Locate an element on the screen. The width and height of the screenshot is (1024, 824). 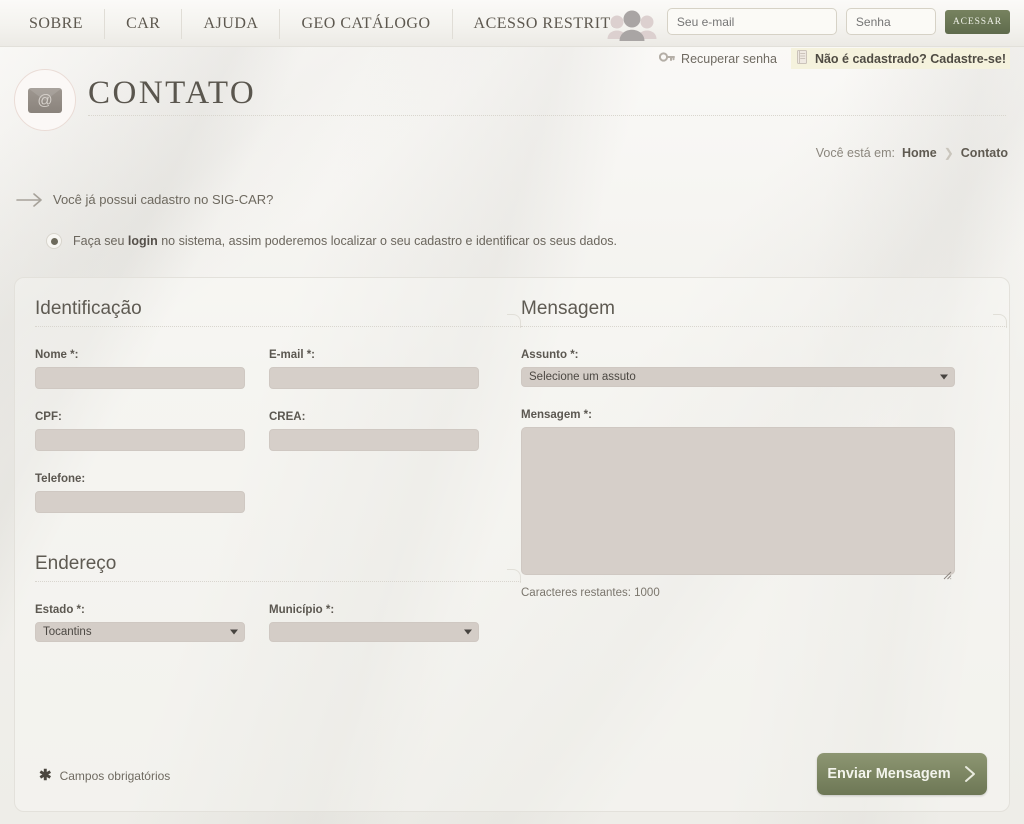
login-prompt-radio is located at coordinates (54, 241).